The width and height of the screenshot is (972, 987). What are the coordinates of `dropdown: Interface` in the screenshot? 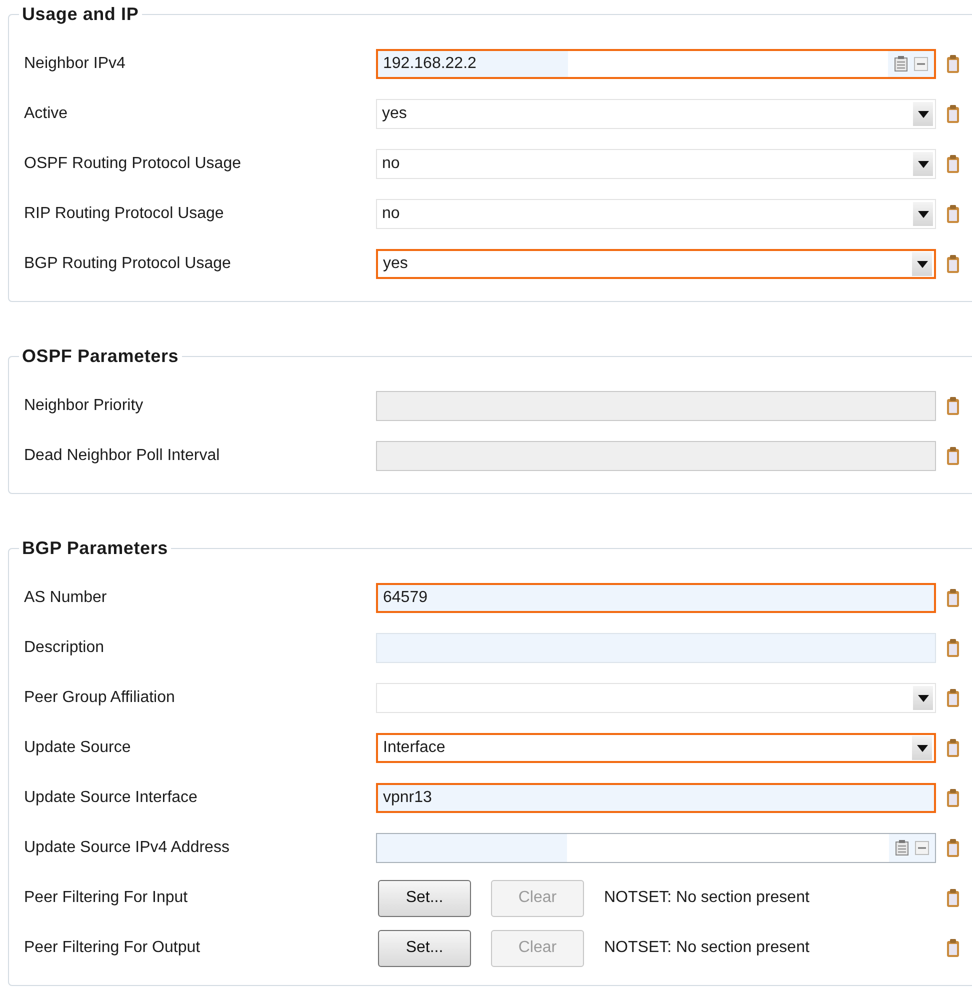 It's located at (656, 748).